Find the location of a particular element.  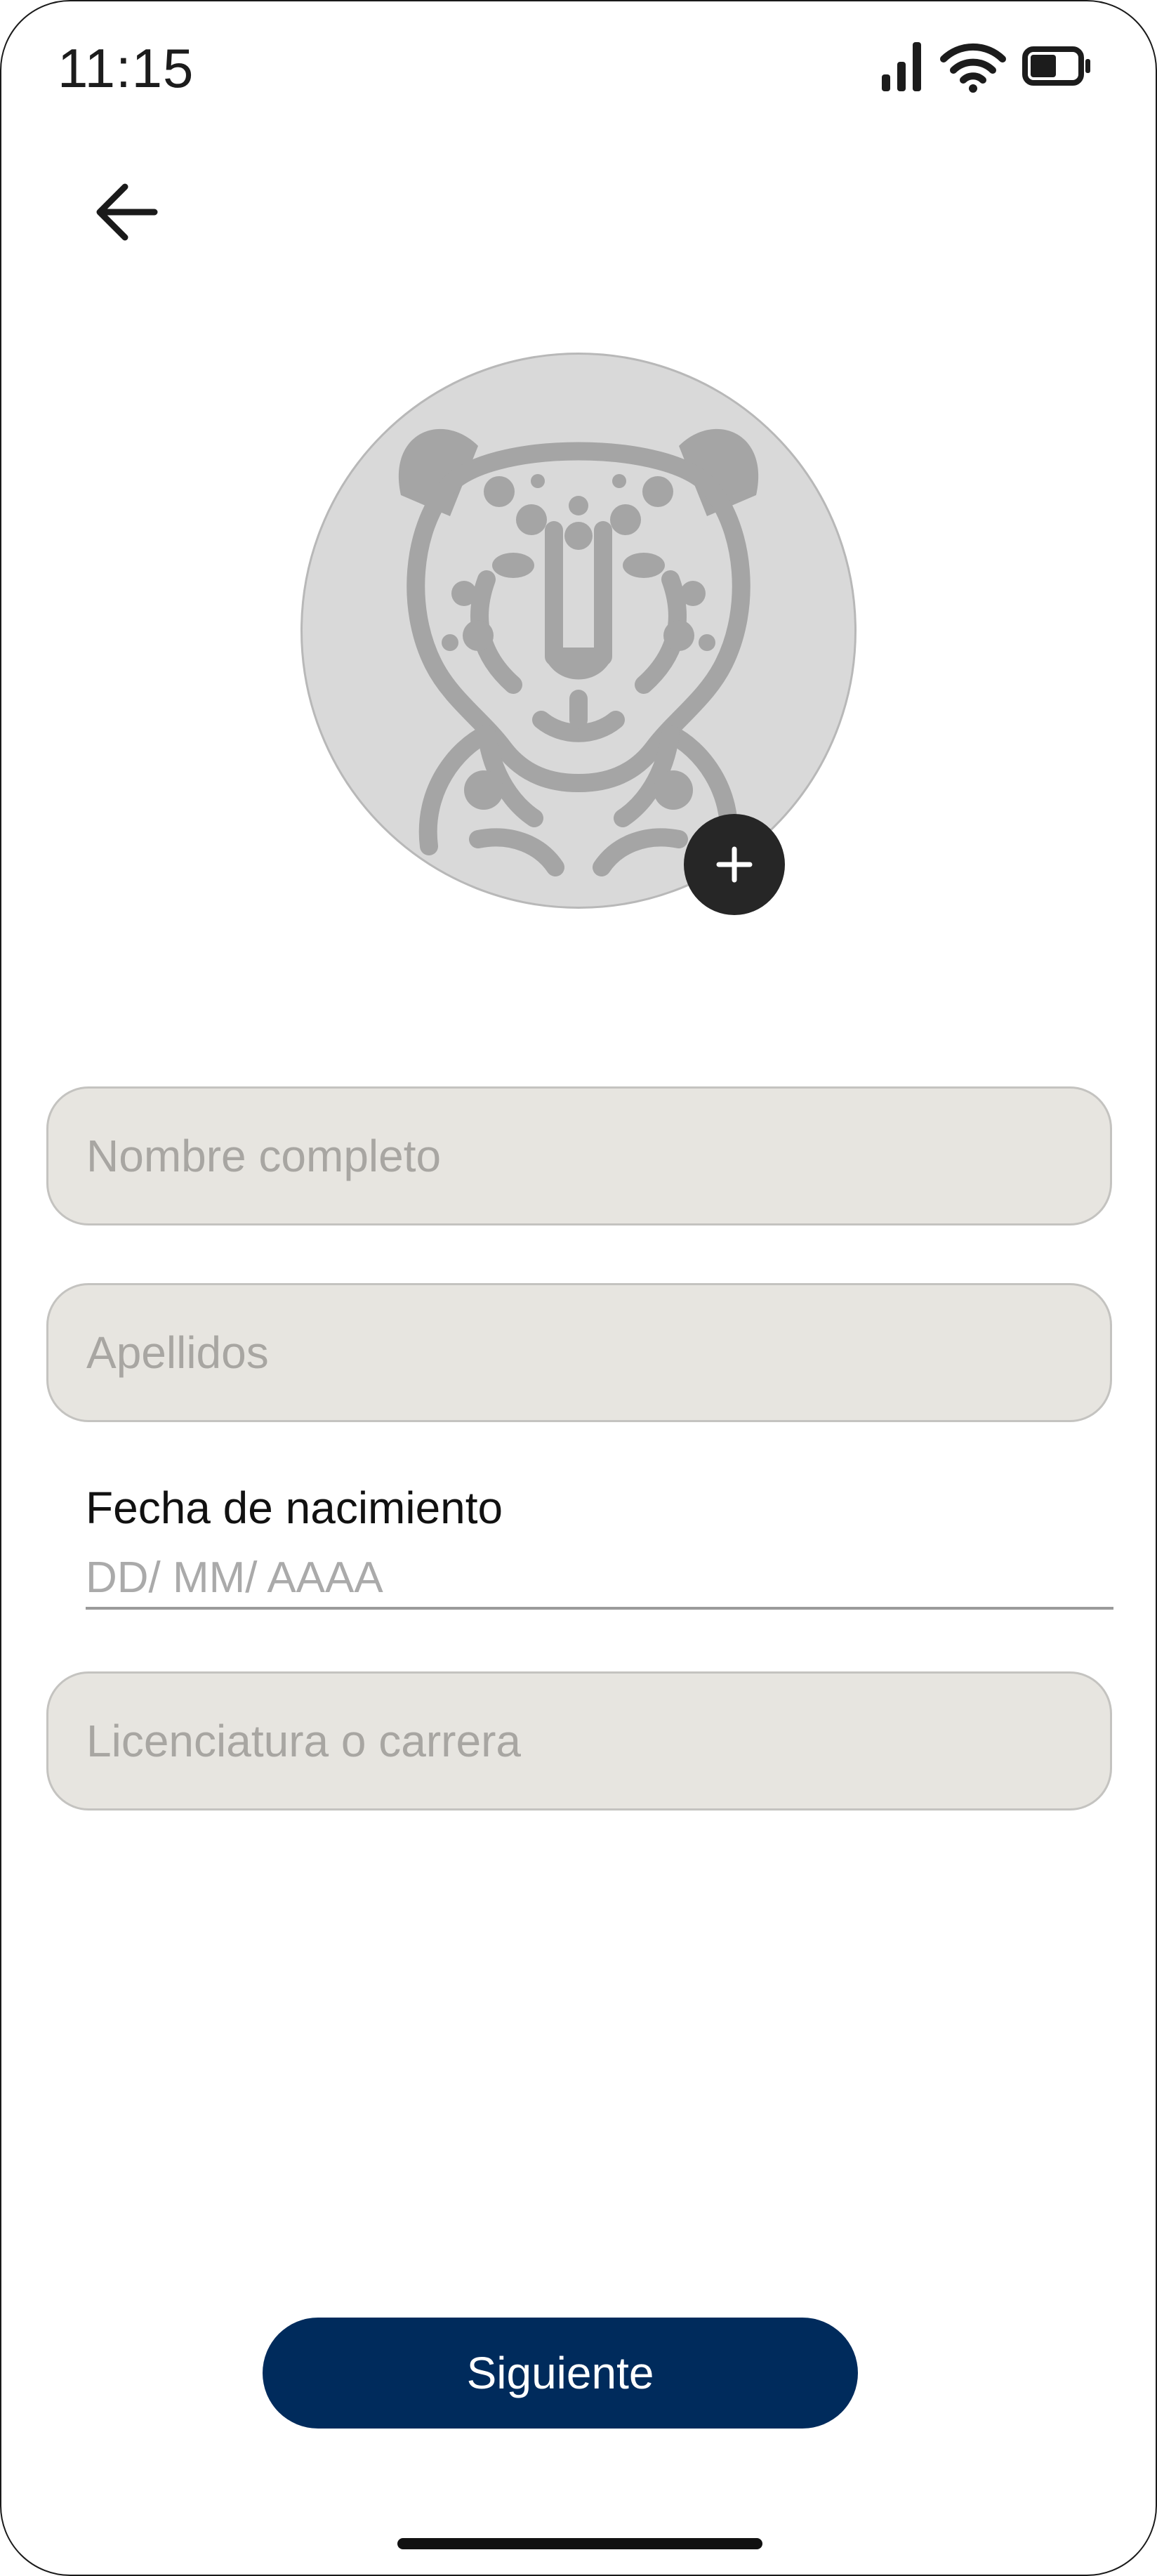

wifi-icon is located at coordinates (973, 68).